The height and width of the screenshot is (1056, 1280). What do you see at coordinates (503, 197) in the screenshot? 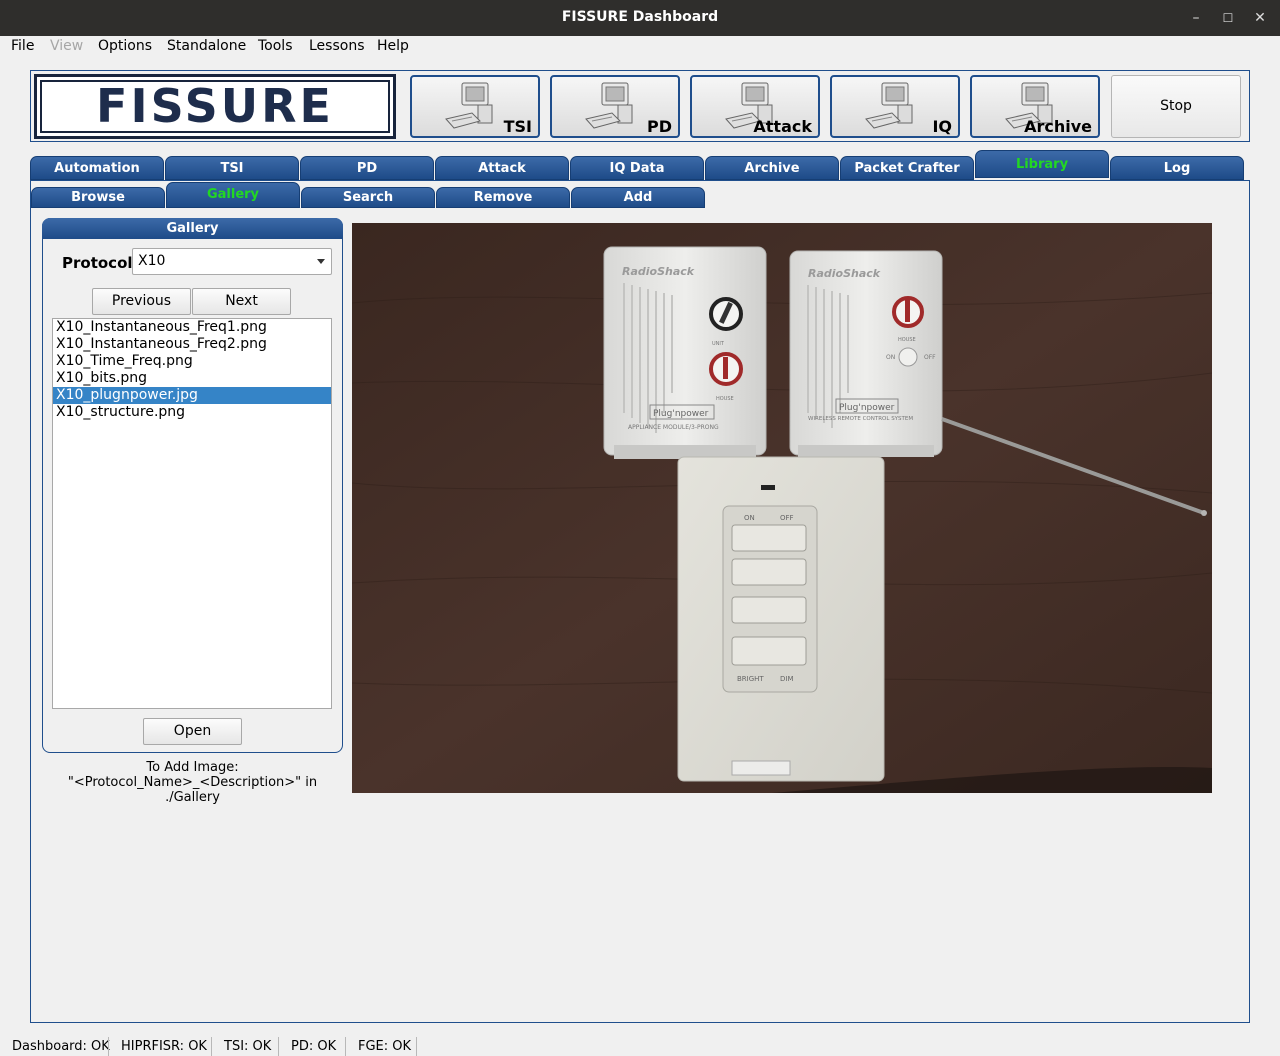
I see `subtab-remove: Remove` at bounding box center [503, 197].